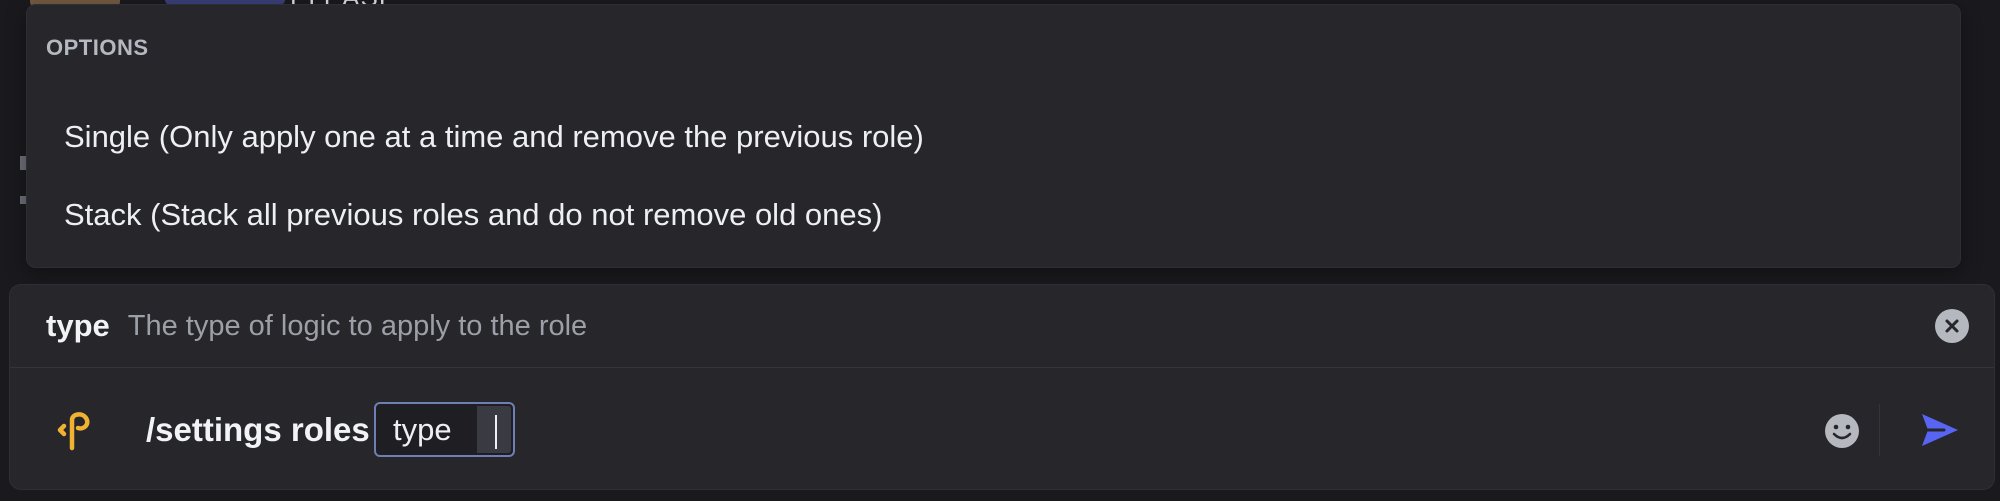 Image resolution: width=2000 pixels, height=501 pixels. Describe the element at coordinates (1952, 326) in the screenshot. I see `close-icon` at that location.